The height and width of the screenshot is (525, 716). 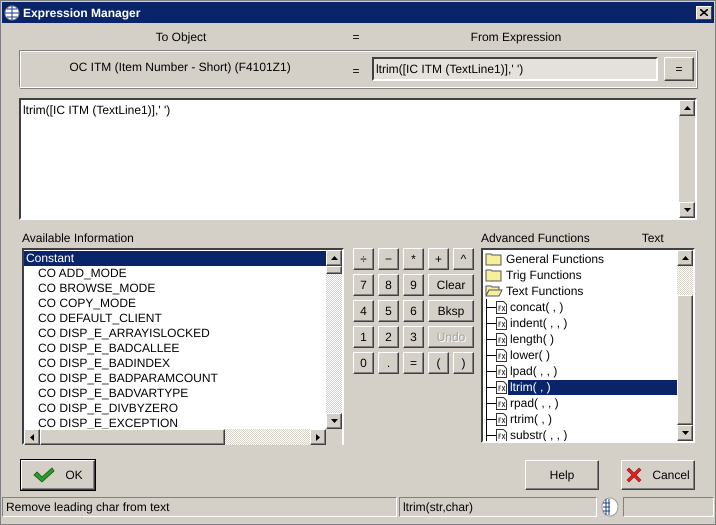 What do you see at coordinates (438, 363) in the screenshot?
I see `keypad-key: (` at bounding box center [438, 363].